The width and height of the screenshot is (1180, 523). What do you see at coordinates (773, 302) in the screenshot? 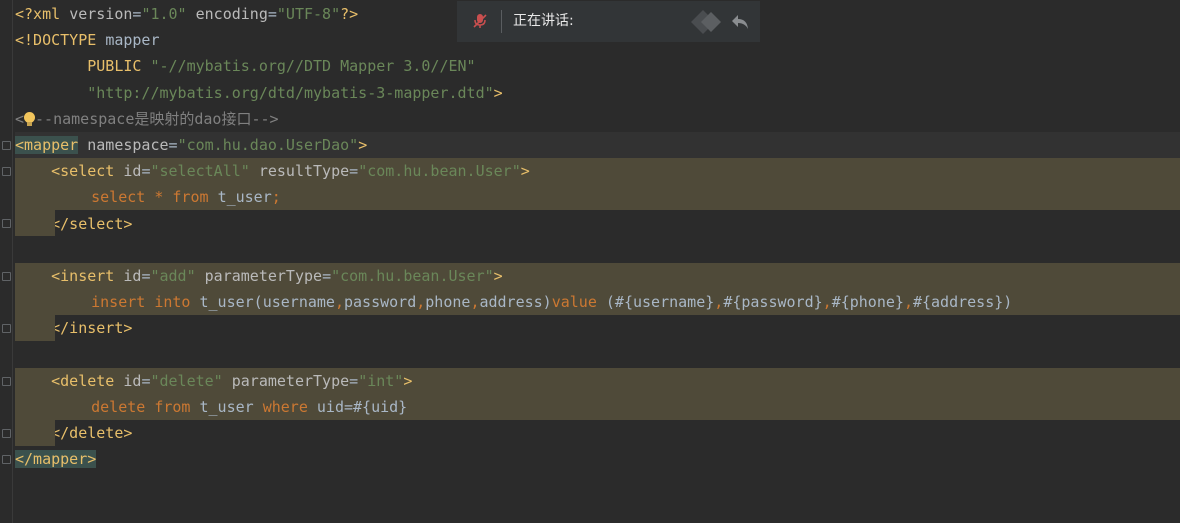
I see `code-token: #{password}` at bounding box center [773, 302].